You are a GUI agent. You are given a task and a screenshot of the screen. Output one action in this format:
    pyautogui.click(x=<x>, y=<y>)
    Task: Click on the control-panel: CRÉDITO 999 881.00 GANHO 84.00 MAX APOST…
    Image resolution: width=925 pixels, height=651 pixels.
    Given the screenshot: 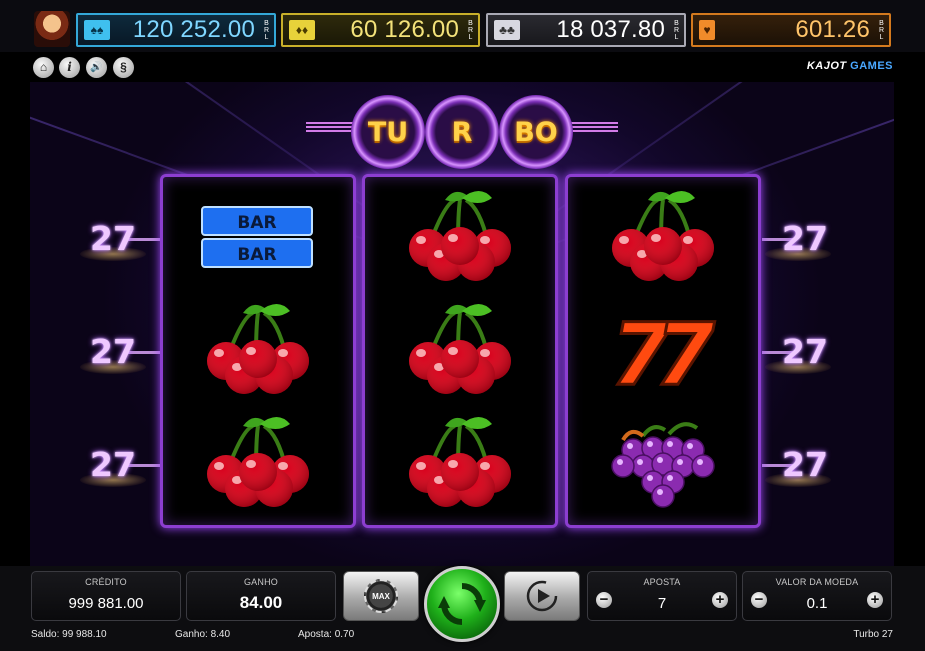 What is the action you would take?
    pyautogui.click(x=462, y=608)
    